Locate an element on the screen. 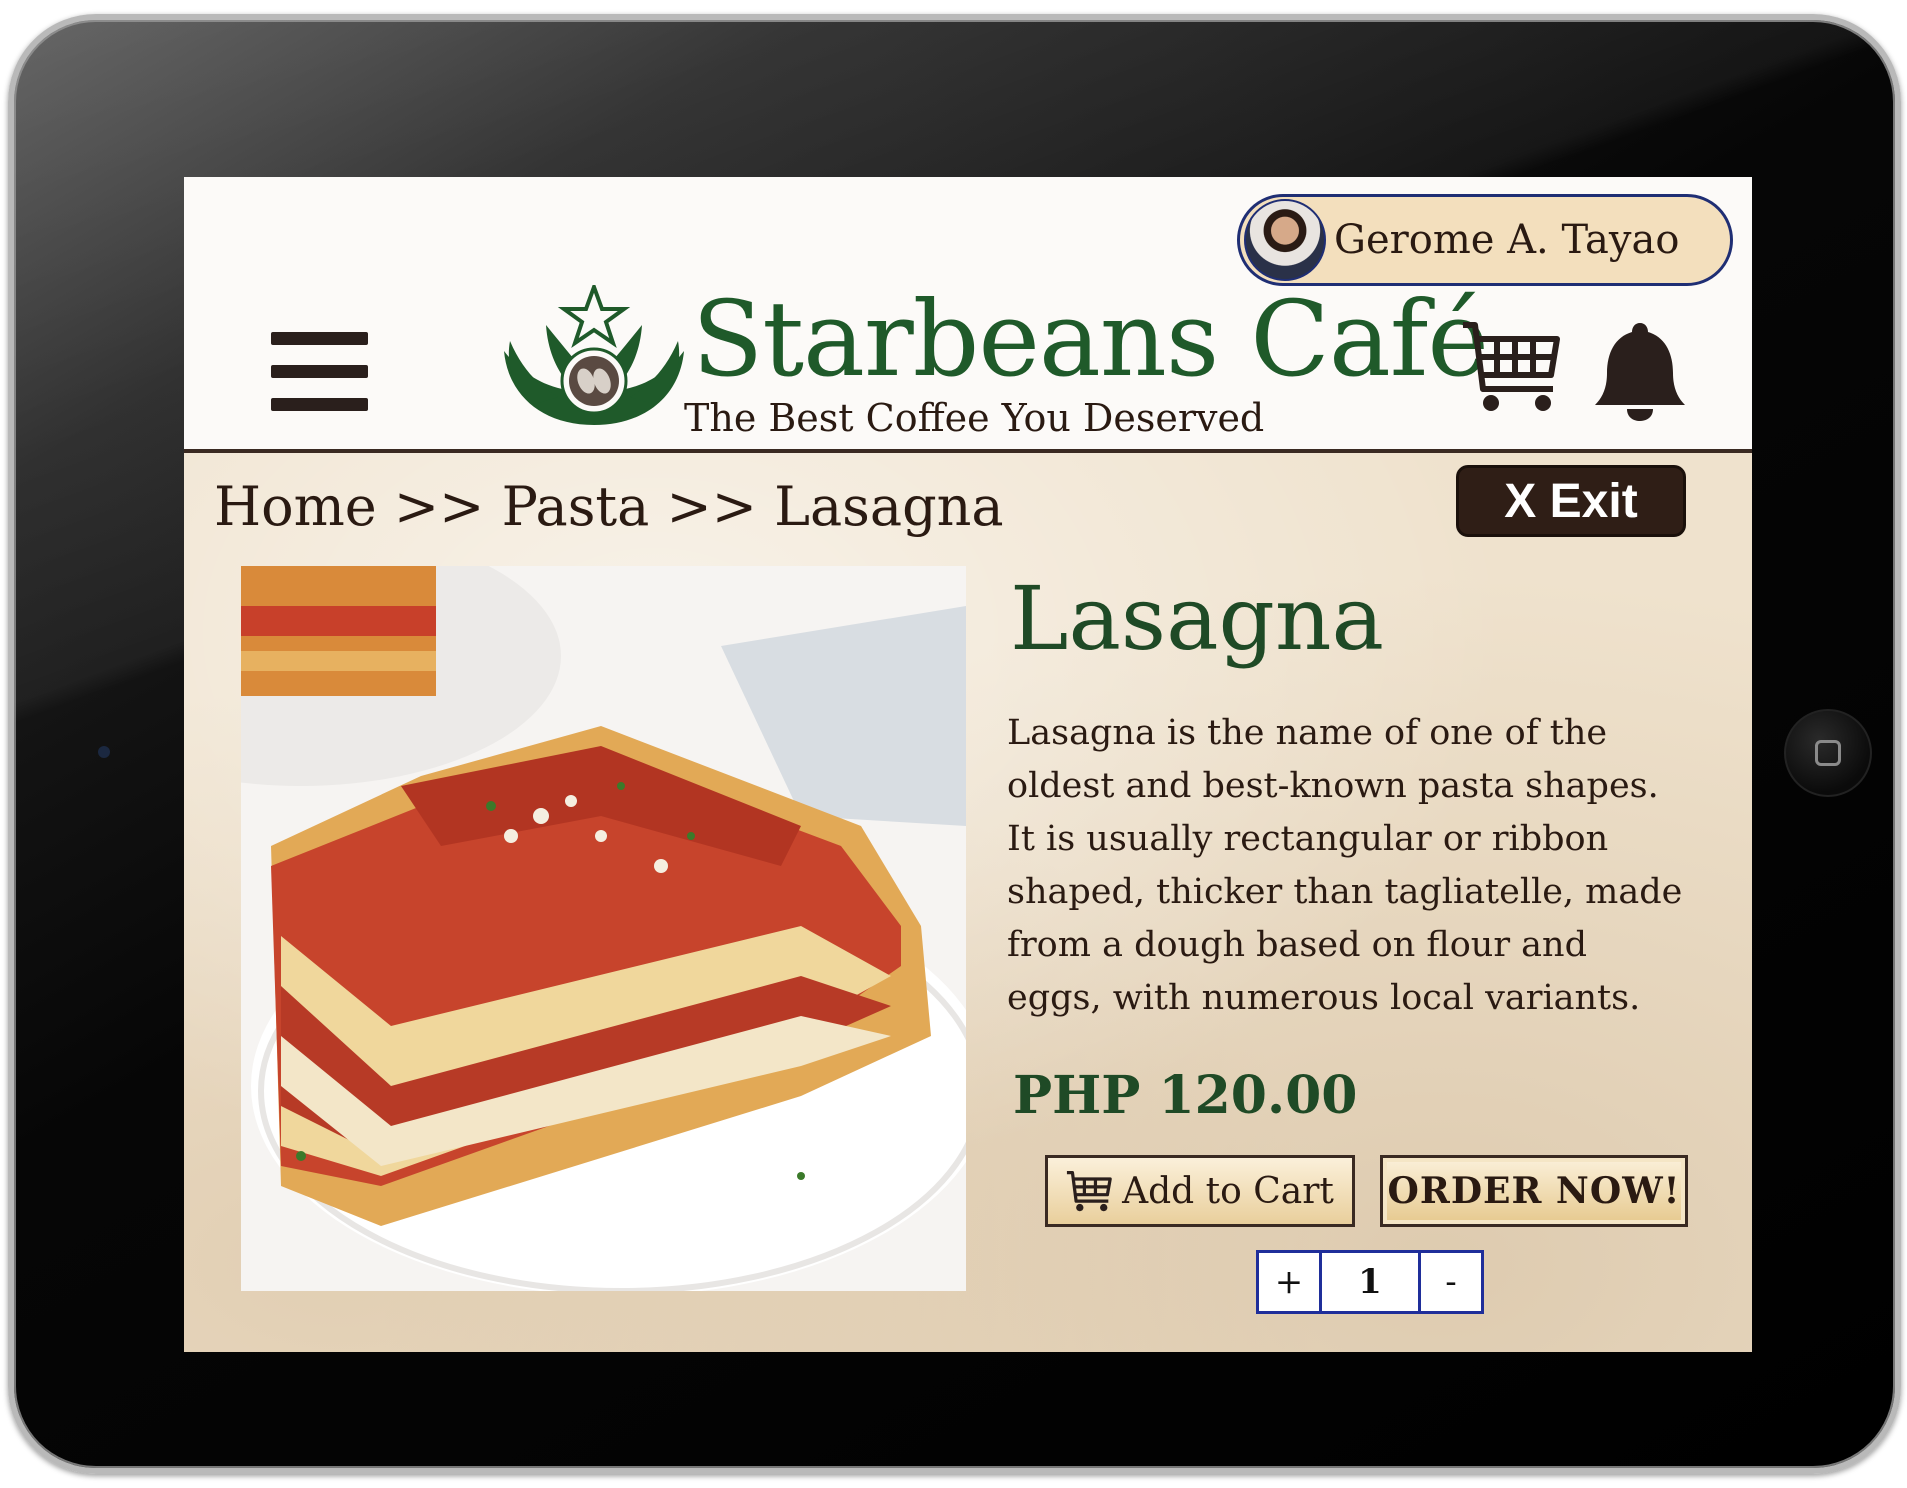  add-to-cart-button: Add to Cart is located at coordinates (1200, 1191).